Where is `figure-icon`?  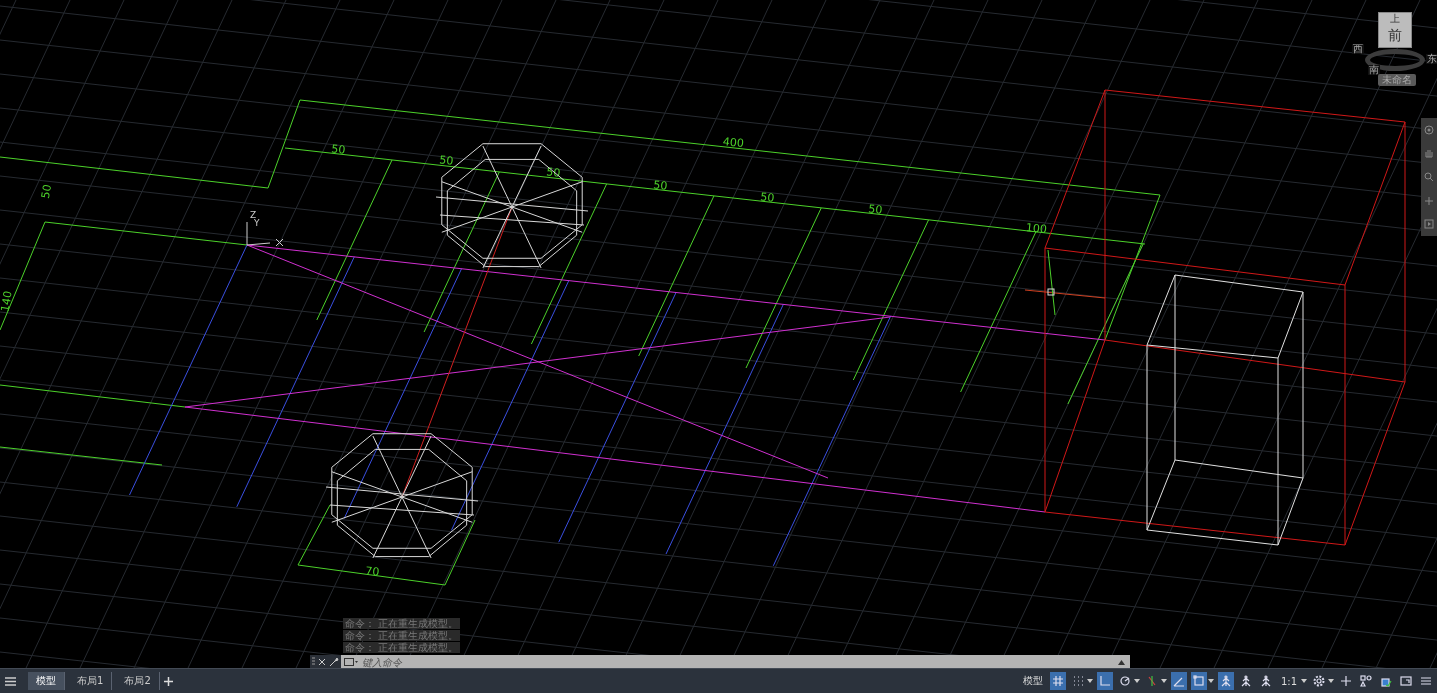
figure-icon is located at coordinates (1265, 681).